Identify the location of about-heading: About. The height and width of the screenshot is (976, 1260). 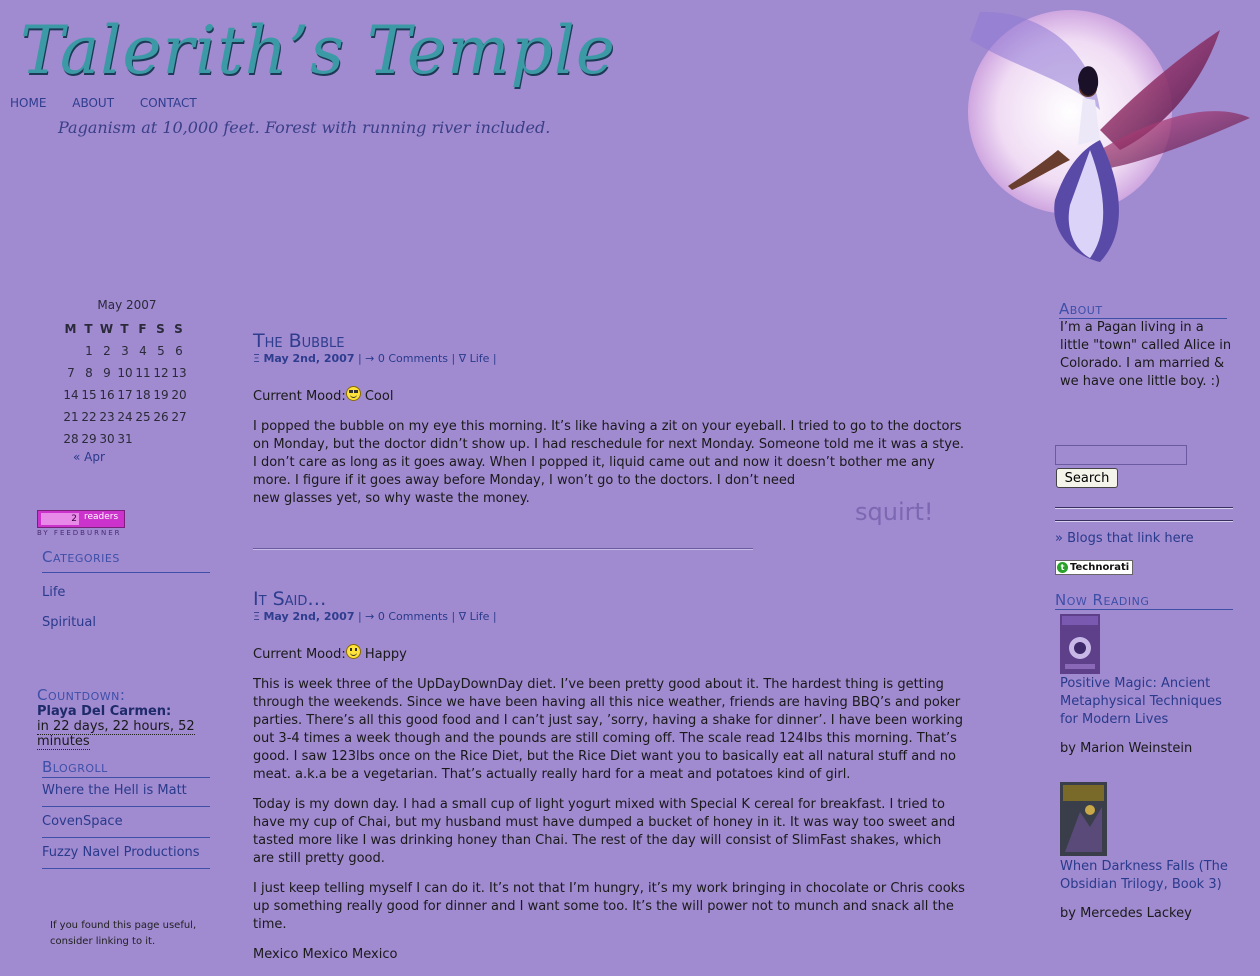
(1143, 309).